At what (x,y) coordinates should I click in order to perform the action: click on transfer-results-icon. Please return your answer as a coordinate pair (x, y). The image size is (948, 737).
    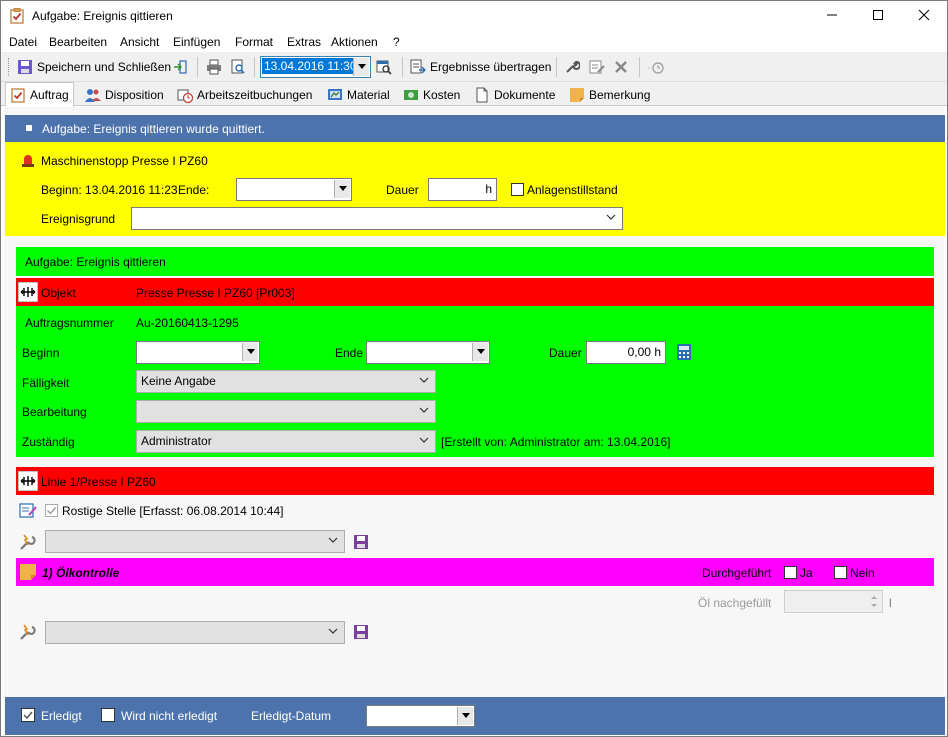
    Looking at the image, I should click on (418, 66).